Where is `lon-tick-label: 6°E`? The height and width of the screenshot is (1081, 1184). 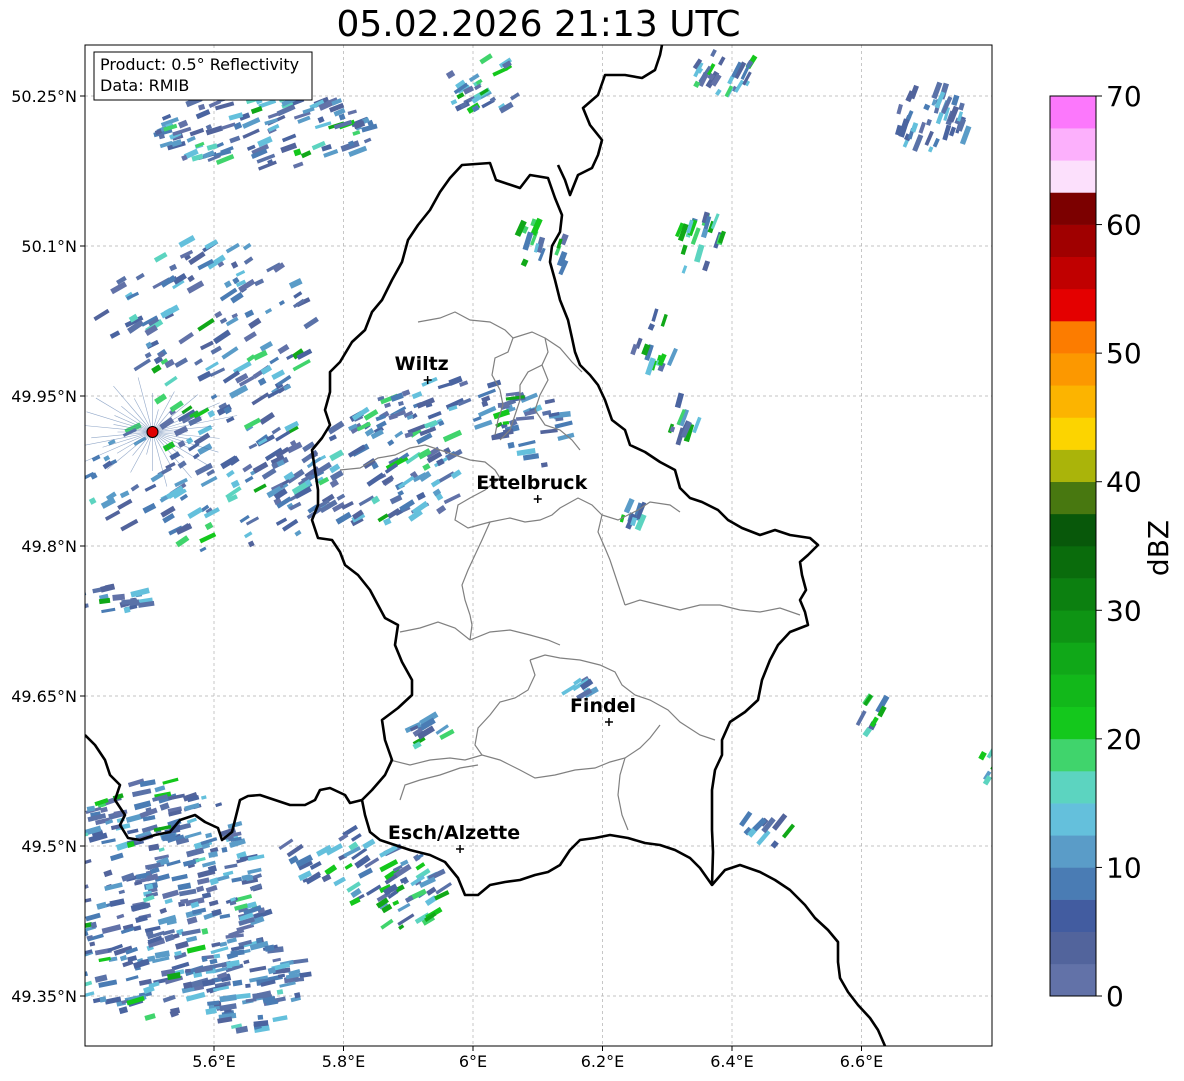
lon-tick-label: 6°E is located at coordinates (473, 1061).